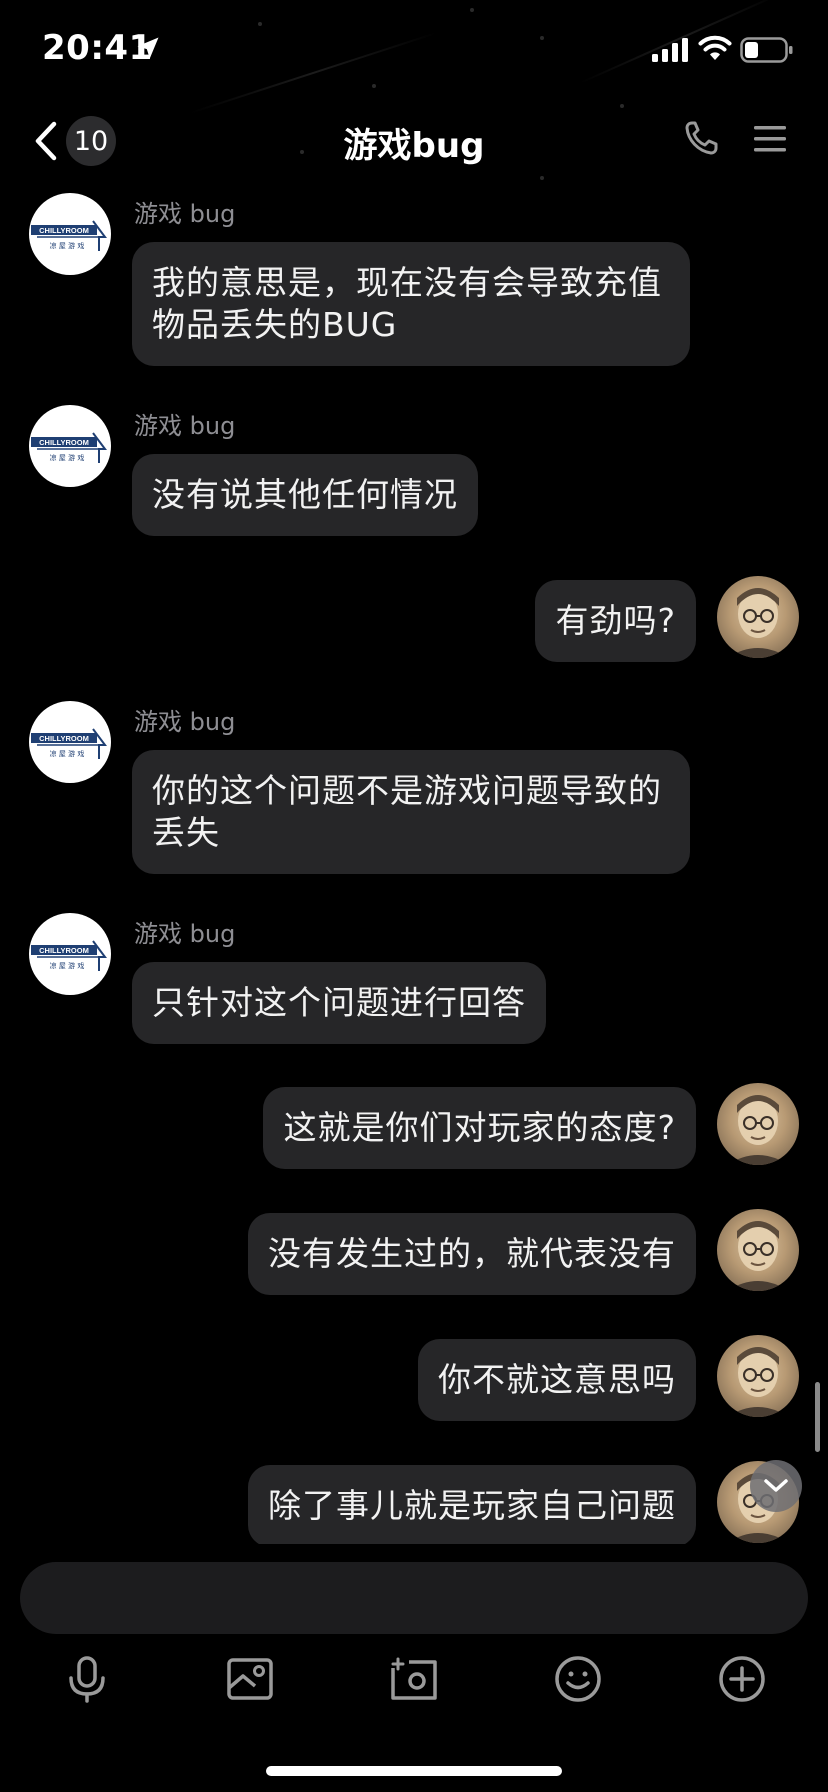 This screenshot has height=1792, width=828. What do you see at coordinates (770, 139) in the screenshot?
I see `menu-icon` at bounding box center [770, 139].